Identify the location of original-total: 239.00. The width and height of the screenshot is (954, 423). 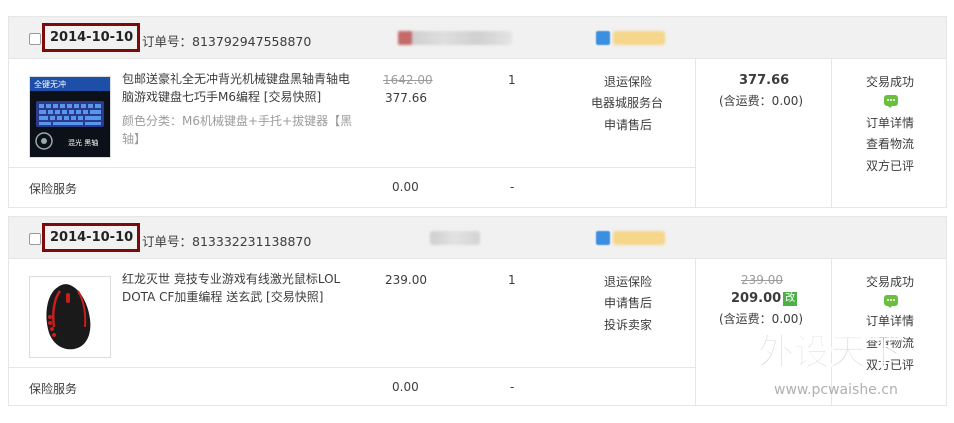
(762, 280).